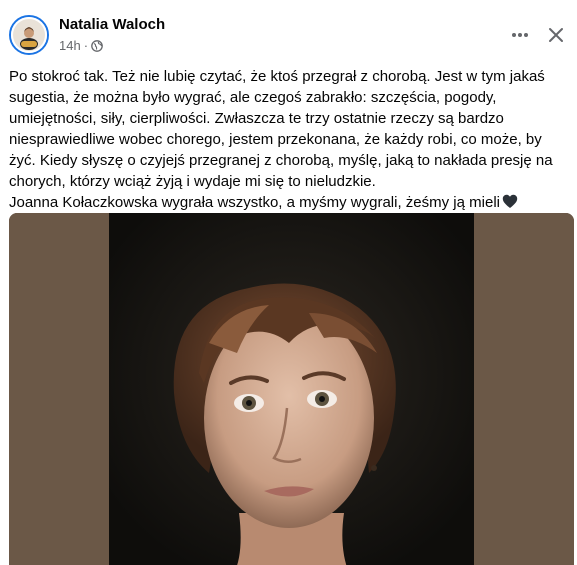 The width and height of the screenshot is (577, 565). I want to click on ellipsis-icon, so click(520, 35).